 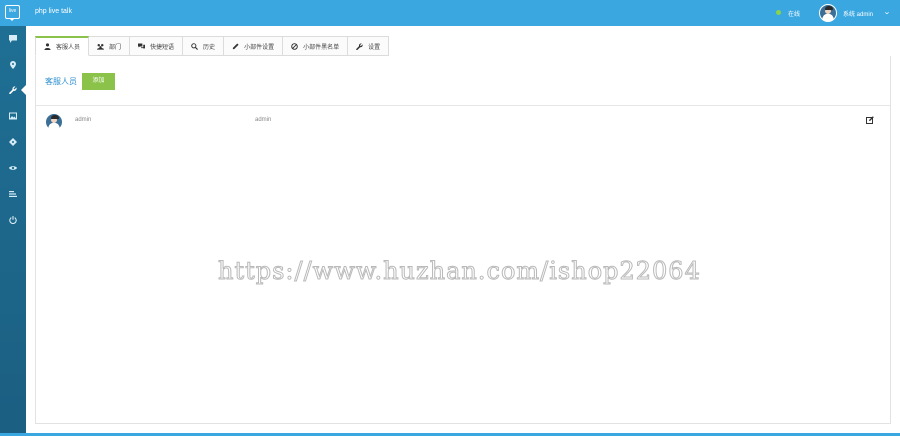 I want to click on tab-bar: 客服人员 部门 快捷短语 历史 小部件设置 小部件黑名单 设置, so click(x=212, y=46).